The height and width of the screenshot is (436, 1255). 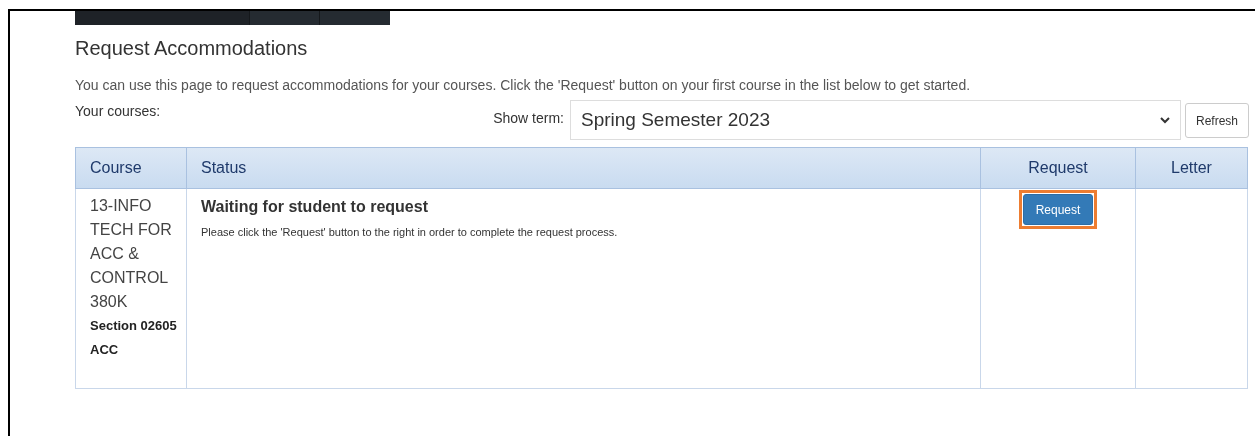 What do you see at coordinates (523, 85) in the screenshot?
I see `intro-text: You can use this page to request accommodations for your courses. Click the 'Request' button on your first course in the list below to get started.` at bounding box center [523, 85].